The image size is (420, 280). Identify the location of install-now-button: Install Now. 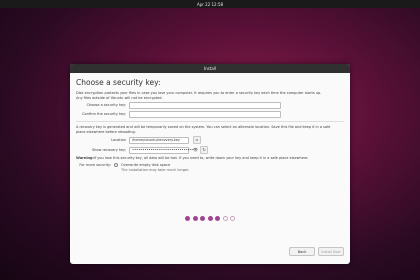
(331, 251).